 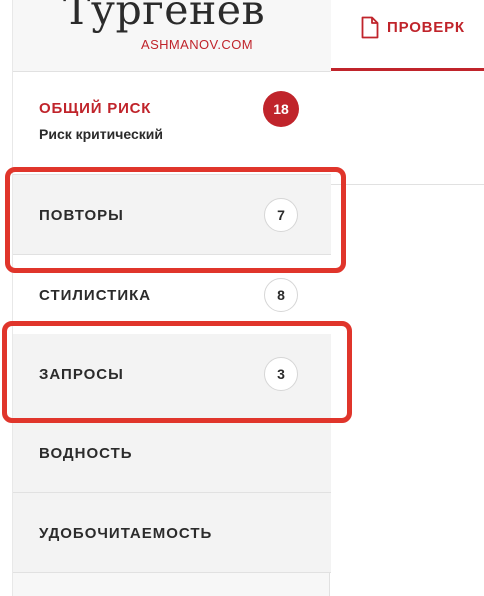 What do you see at coordinates (426, 27) in the screenshot?
I see `tab-check-label: ПРОВЕРК` at bounding box center [426, 27].